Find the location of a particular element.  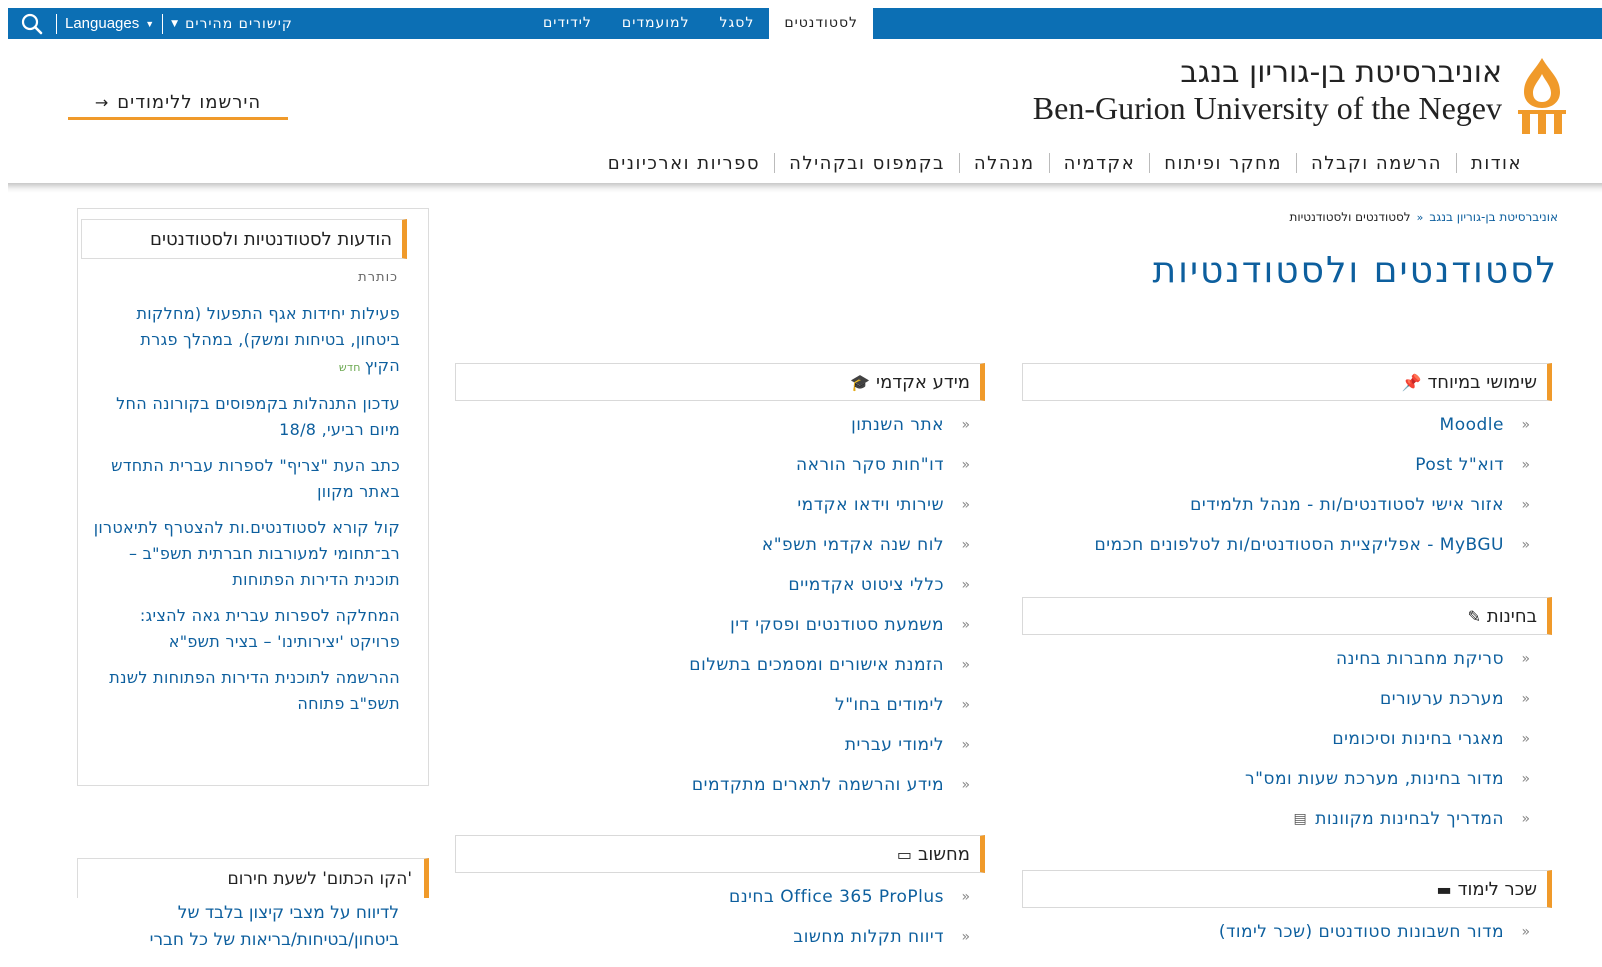

link-advanced-degrees: « מידע והרשמה לתארים מתקדמים is located at coordinates (714, 785).